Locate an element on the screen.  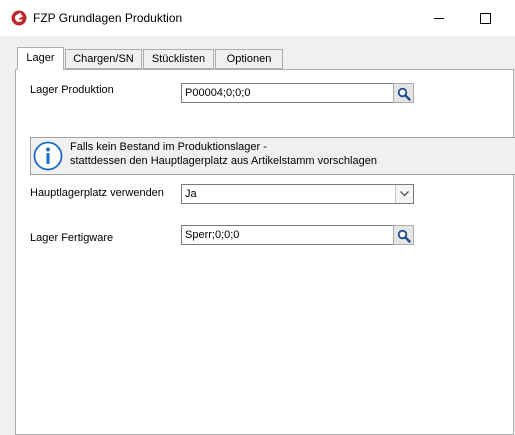
maximize-icon is located at coordinates (485, 18).